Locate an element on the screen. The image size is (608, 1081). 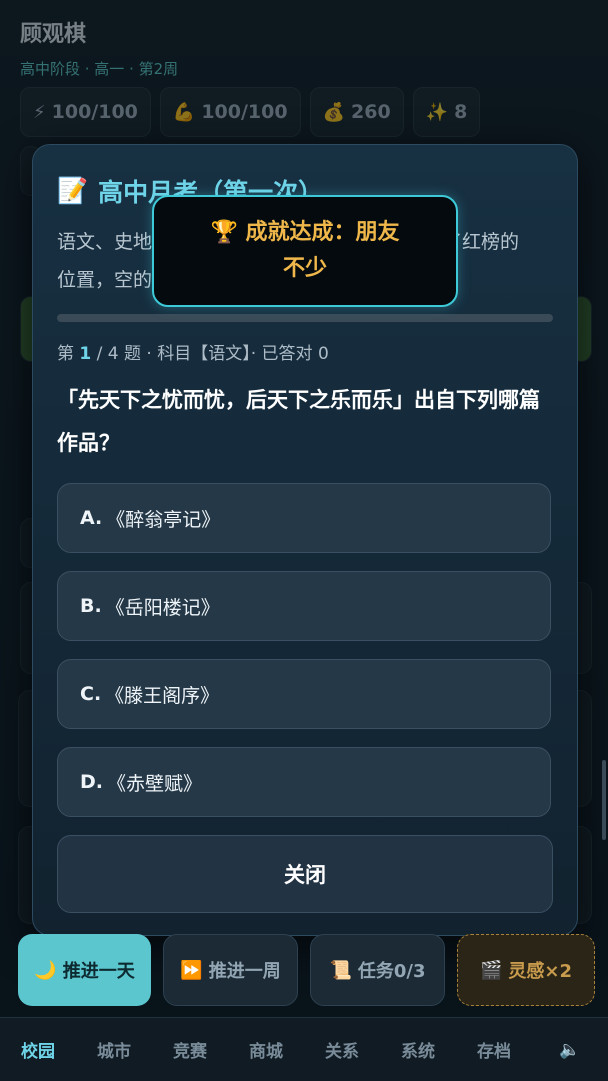
tasks-button: 📜 任务0/3 is located at coordinates (377, 970).